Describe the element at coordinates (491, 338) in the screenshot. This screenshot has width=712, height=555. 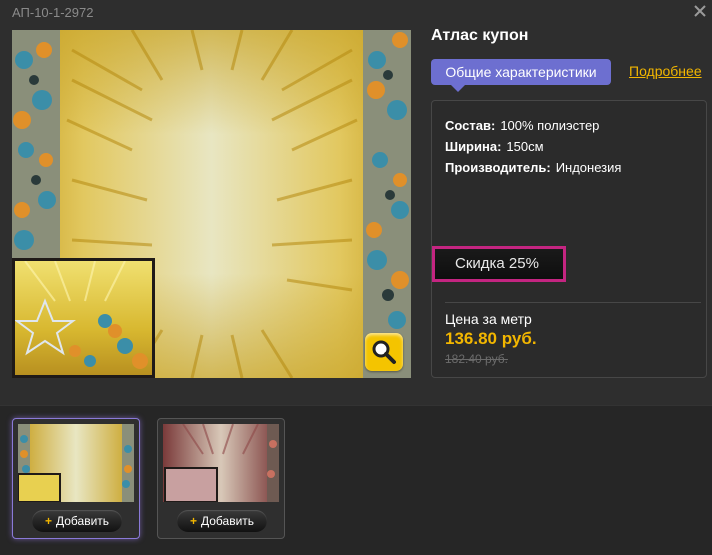
I see `current-price: 136.80 руб.` at that location.